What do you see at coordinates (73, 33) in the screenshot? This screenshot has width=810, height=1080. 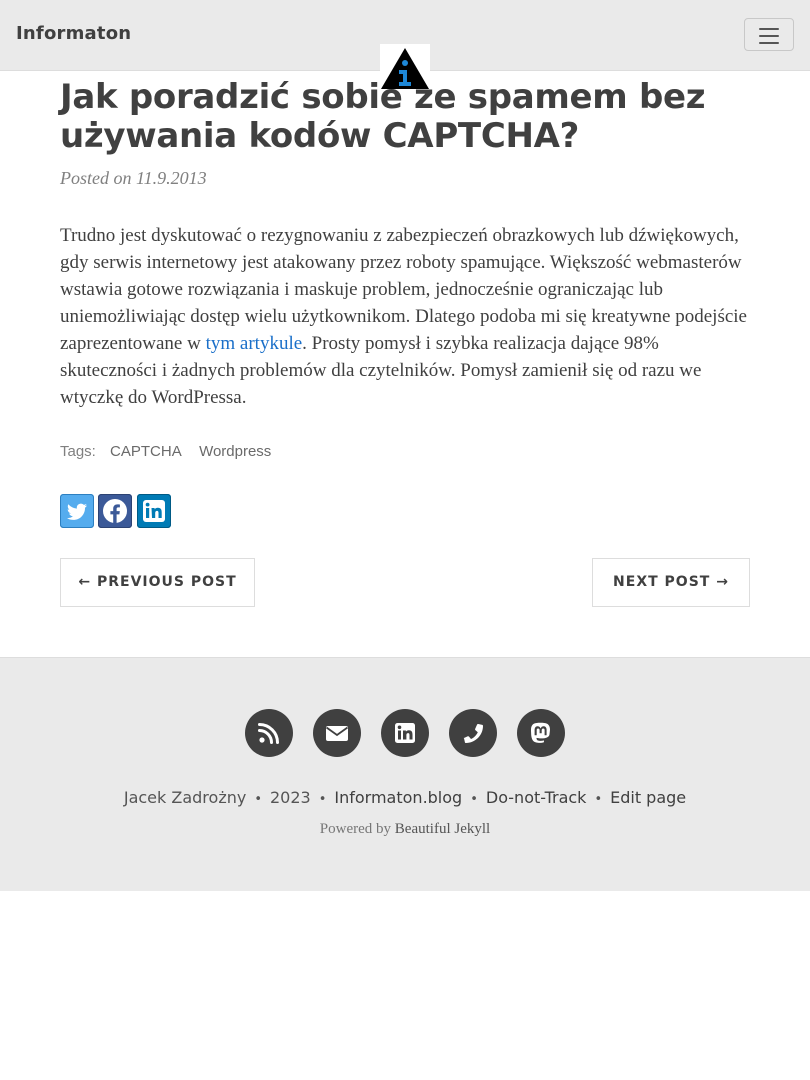 I see `site-brand: Informaton` at bounding box center [73, 33].